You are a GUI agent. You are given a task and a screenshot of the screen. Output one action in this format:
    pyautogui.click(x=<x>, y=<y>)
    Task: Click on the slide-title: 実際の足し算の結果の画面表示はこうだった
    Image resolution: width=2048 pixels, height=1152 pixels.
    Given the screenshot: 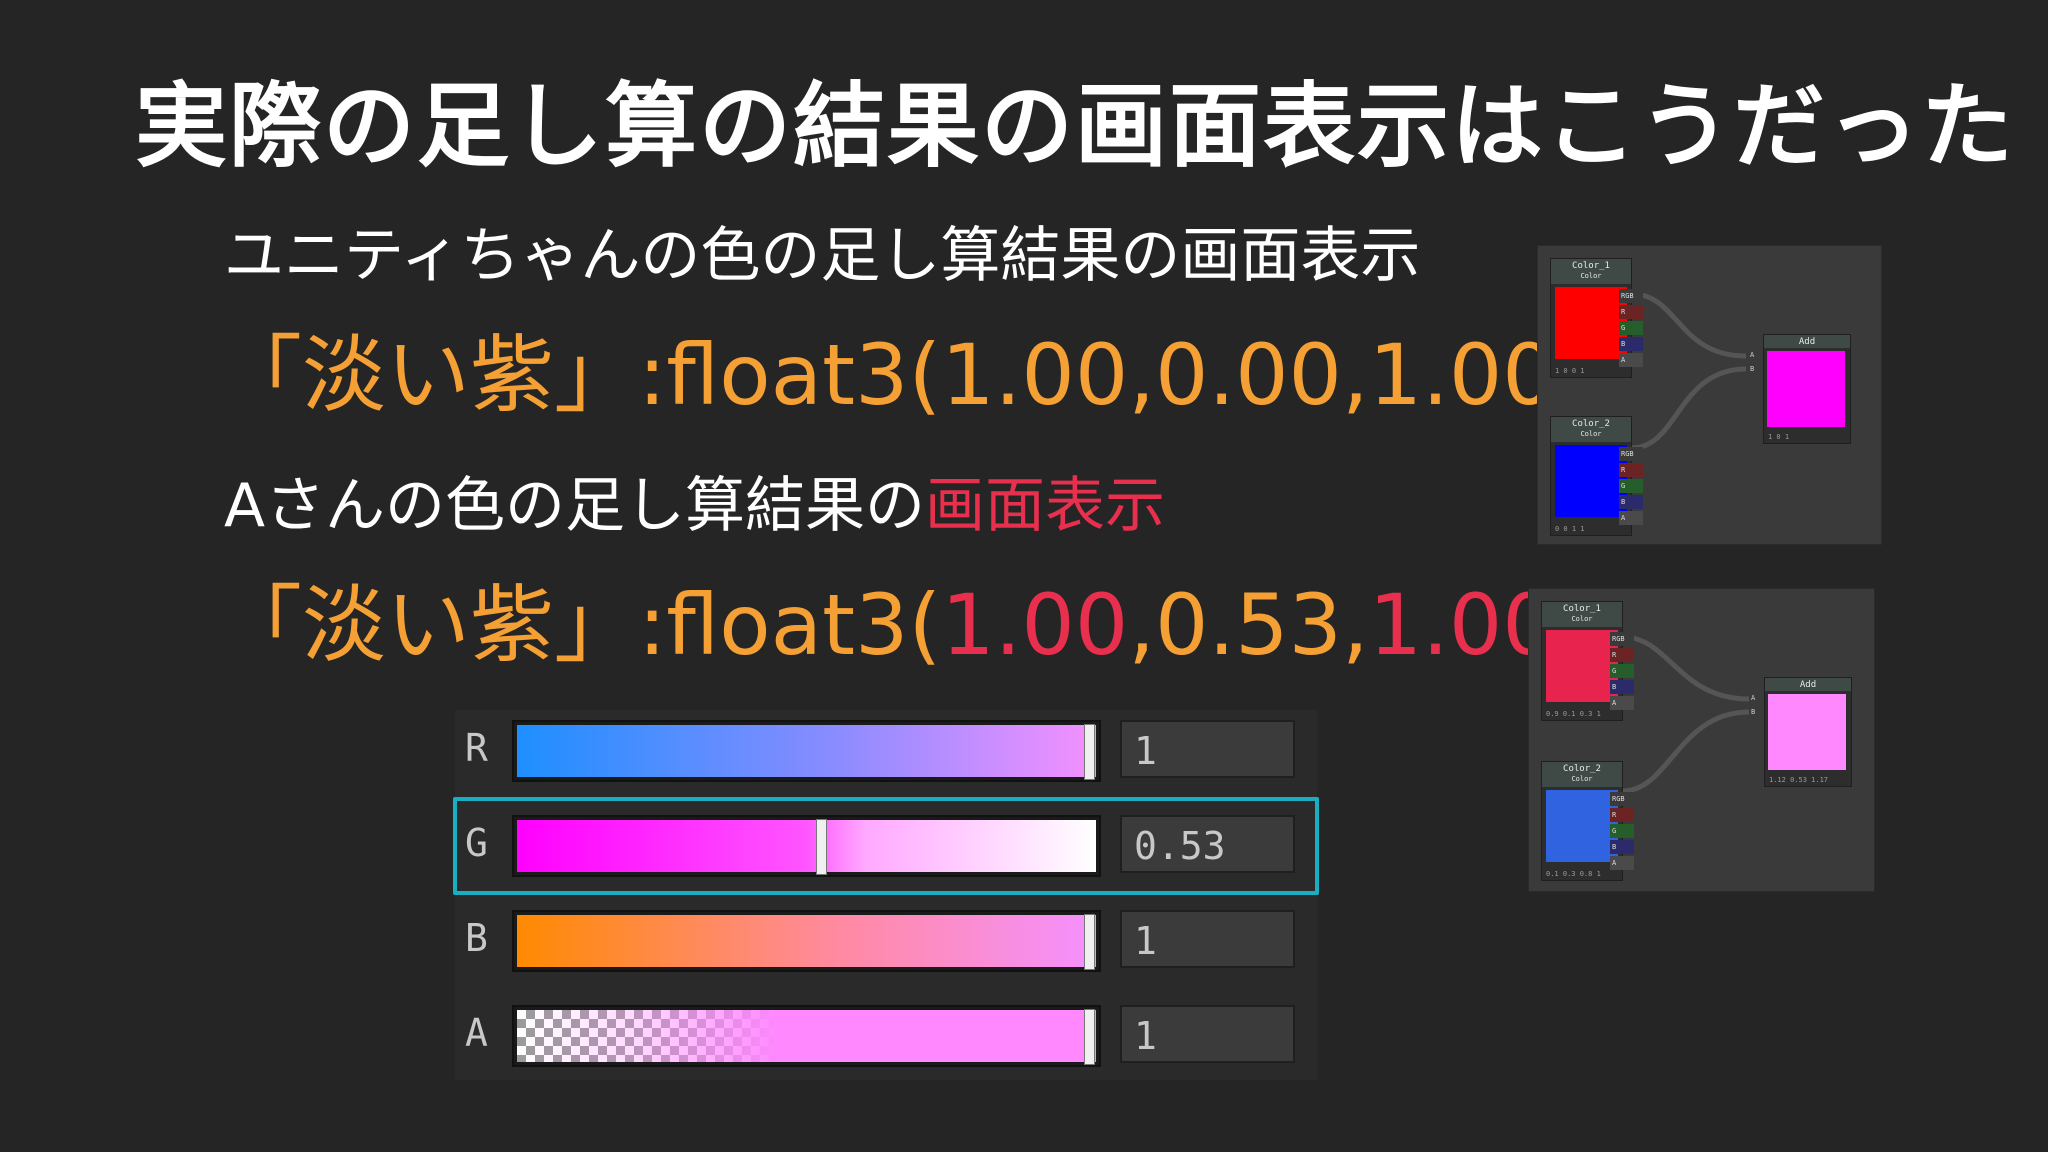 What is the action you would take?
    pyautogui.click(x=1075, y=126)
    